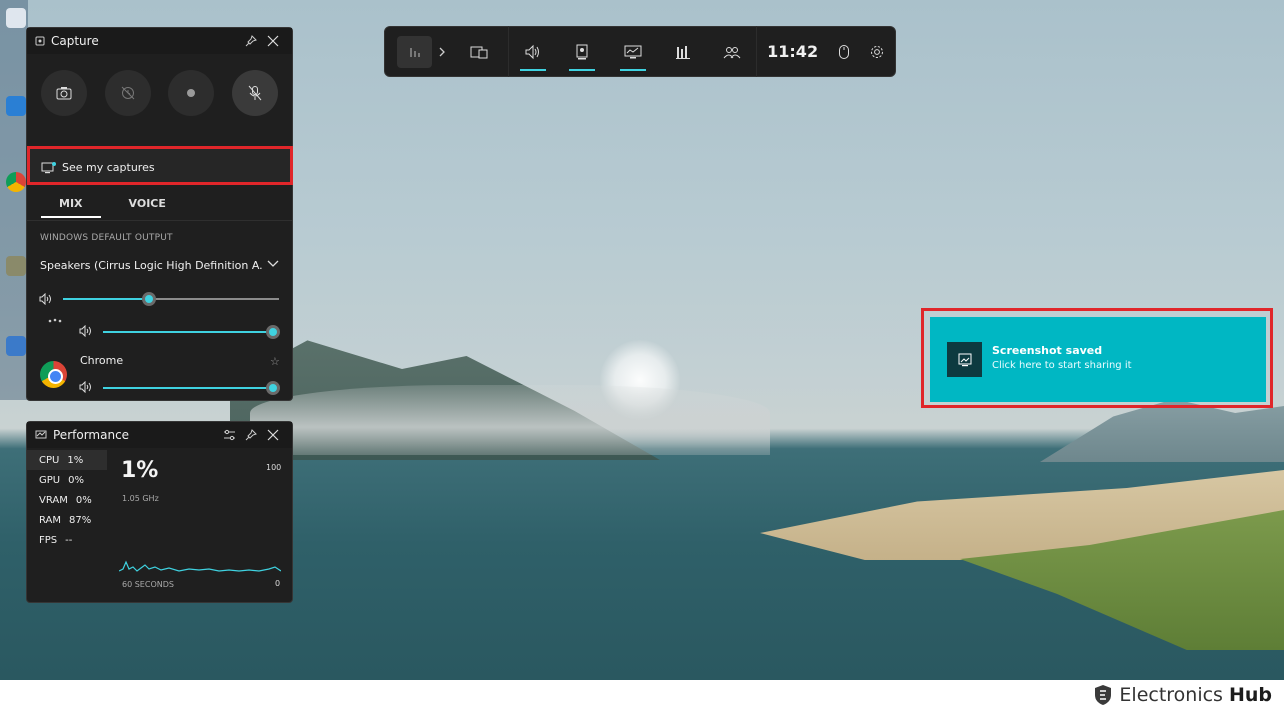 The image size is (1284, 711). I want to click on capture-widget-title: Capture, so click(75, 41).